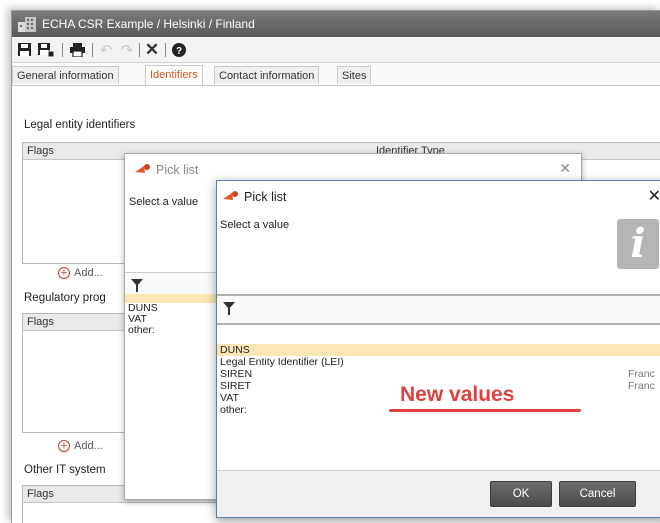  Describe the element at coordinates (80, 125) in the screenshot. I see `legal-entity-identifiers-heading: Legal entity identifiers` at that location.